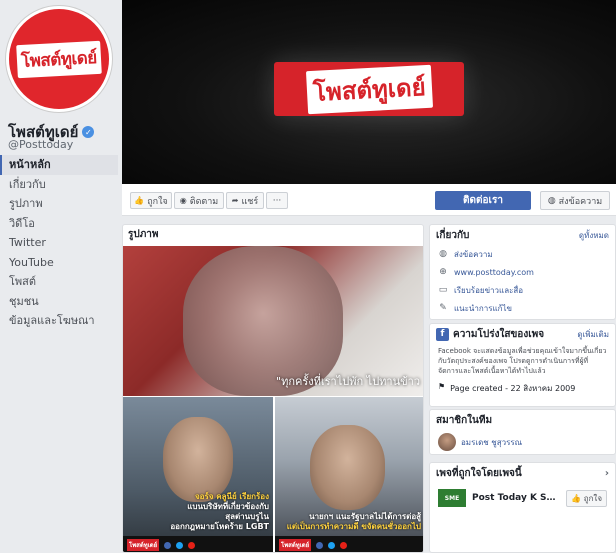  Describe the element at coordinates (88, 132) in the screenshot. I see `verified-badge-icon: ✓` at that location.